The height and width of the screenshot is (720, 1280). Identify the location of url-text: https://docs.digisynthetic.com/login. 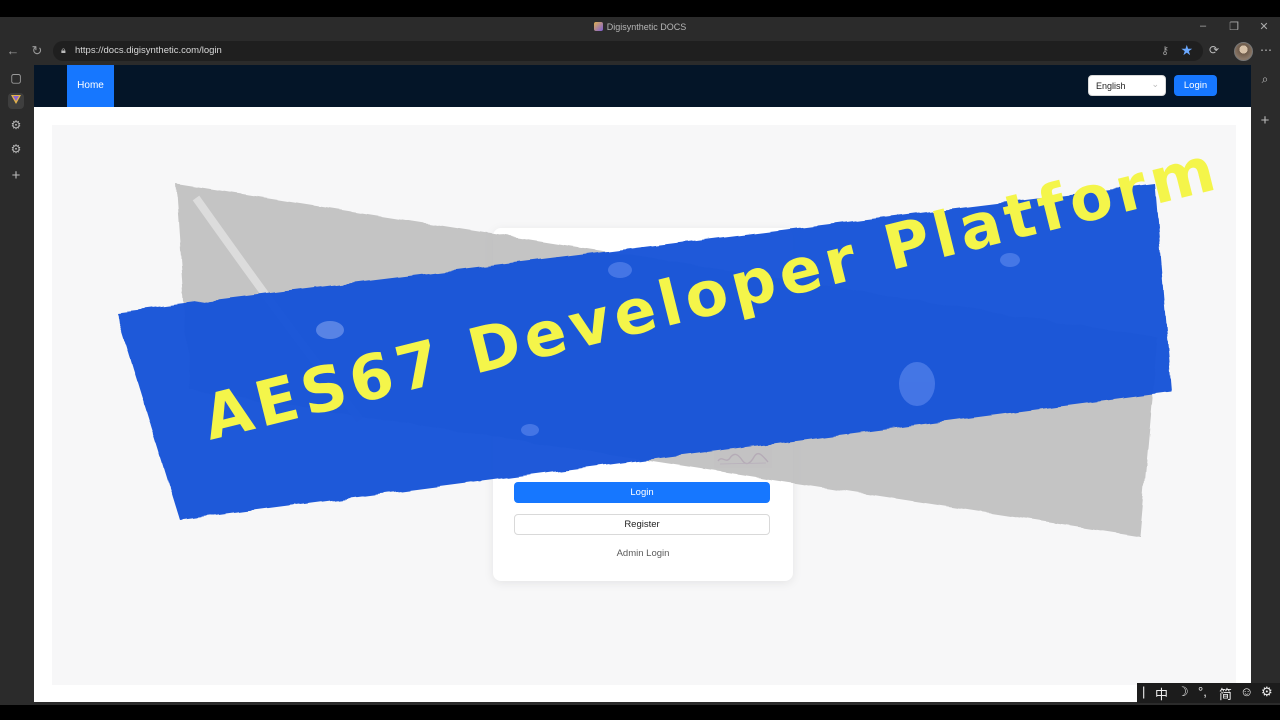
(148, 50).